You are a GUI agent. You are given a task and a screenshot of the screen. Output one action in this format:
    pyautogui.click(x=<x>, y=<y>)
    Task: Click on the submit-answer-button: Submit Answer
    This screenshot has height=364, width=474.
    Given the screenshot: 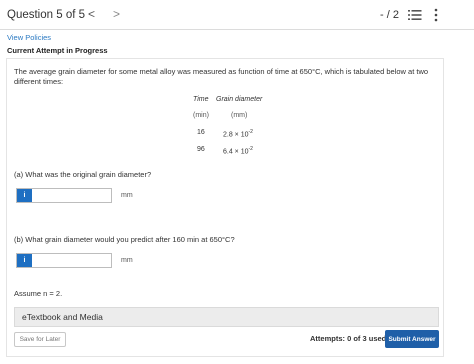 What is the action you would take?
    pyautogui.click(x=412, y=339)
    